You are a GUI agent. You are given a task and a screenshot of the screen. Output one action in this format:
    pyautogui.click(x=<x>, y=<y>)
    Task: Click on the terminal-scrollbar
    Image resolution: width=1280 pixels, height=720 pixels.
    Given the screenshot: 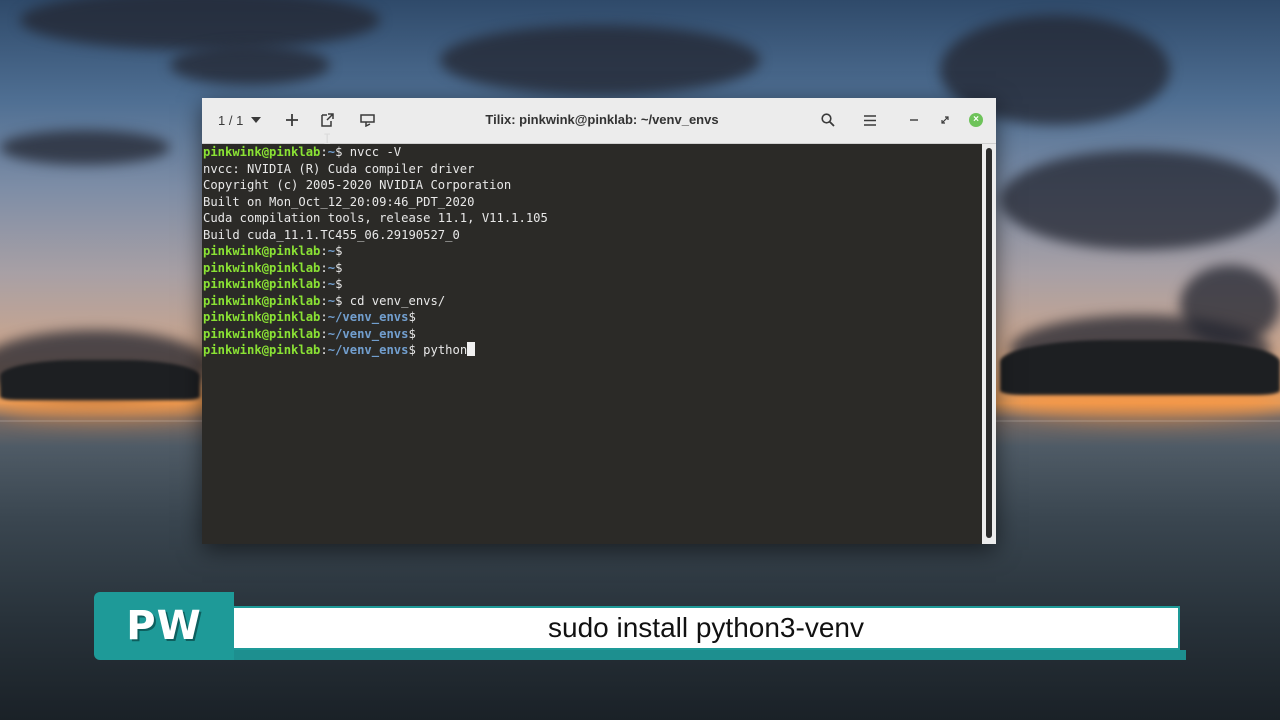 What is the action you would take?
    pyautogui.click(x=989, y=344)
    